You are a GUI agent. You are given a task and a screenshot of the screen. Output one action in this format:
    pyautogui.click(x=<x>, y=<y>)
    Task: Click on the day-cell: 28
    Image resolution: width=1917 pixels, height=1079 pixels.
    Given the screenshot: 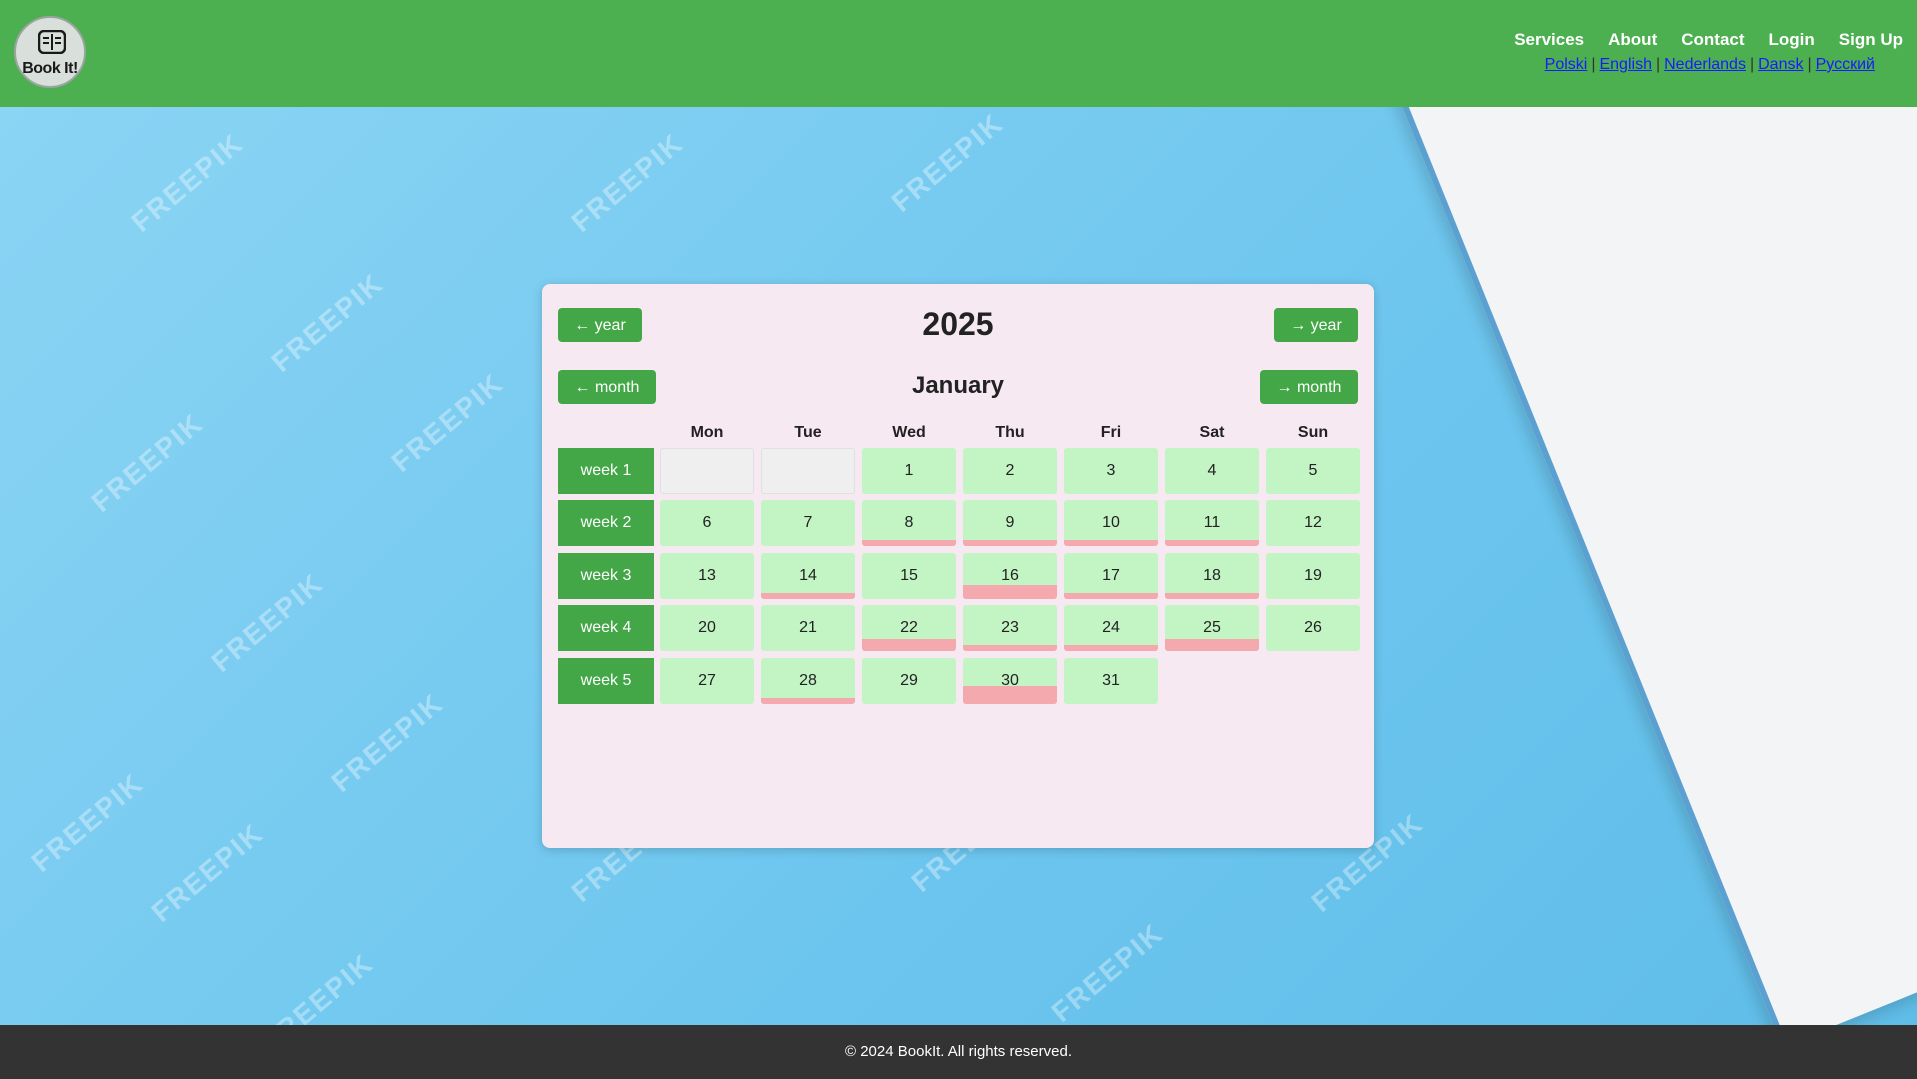 What is the action you would take?
    pyautogui.click(x=808, y=681)
    